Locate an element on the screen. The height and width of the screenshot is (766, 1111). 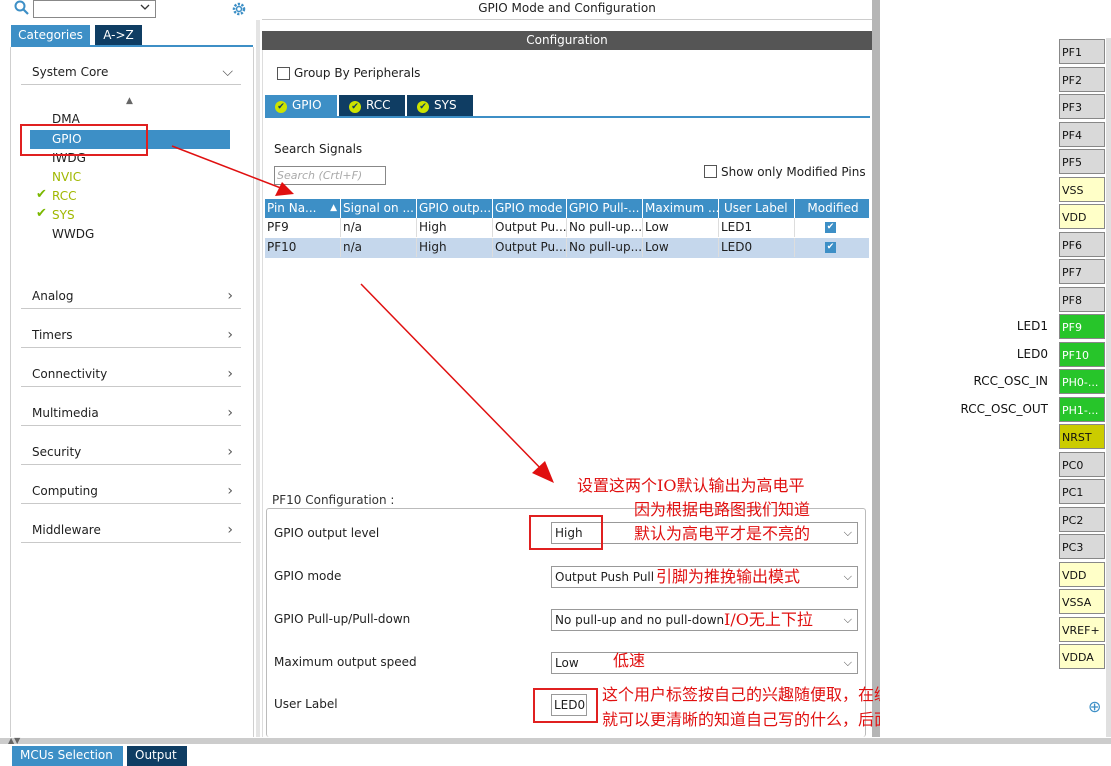
pin: PF7 is located at coordinates (1082, 271).